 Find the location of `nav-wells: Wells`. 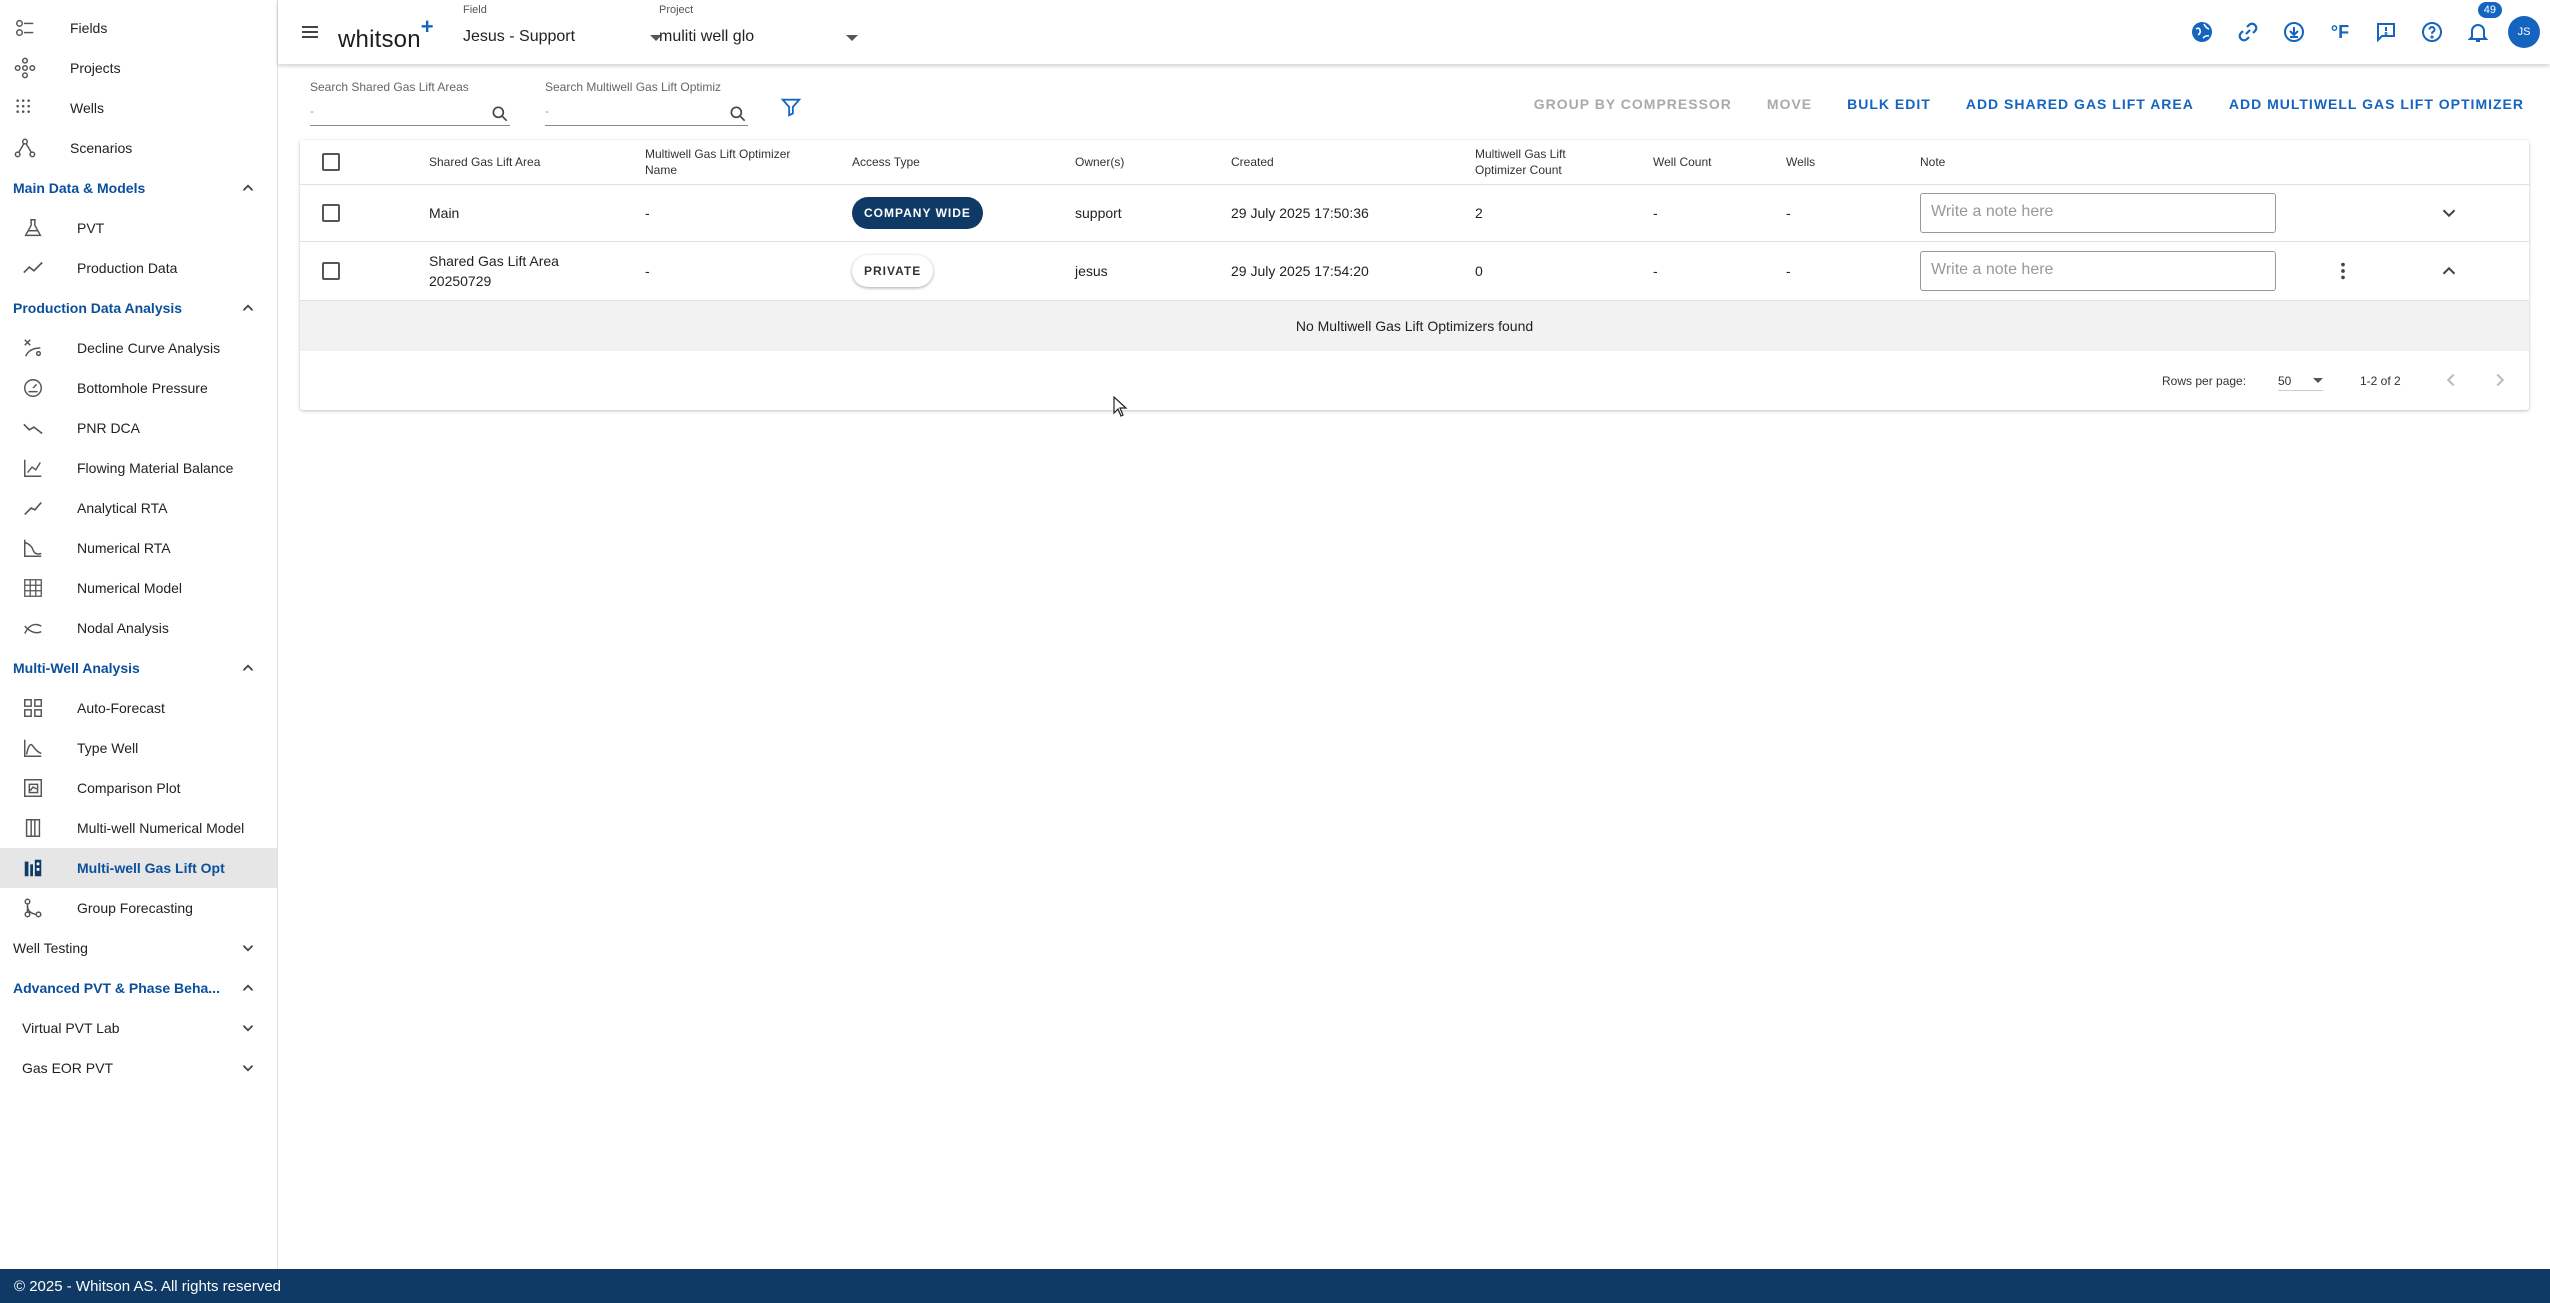

nav-wells: Wells is located at coordinates (138, 108).